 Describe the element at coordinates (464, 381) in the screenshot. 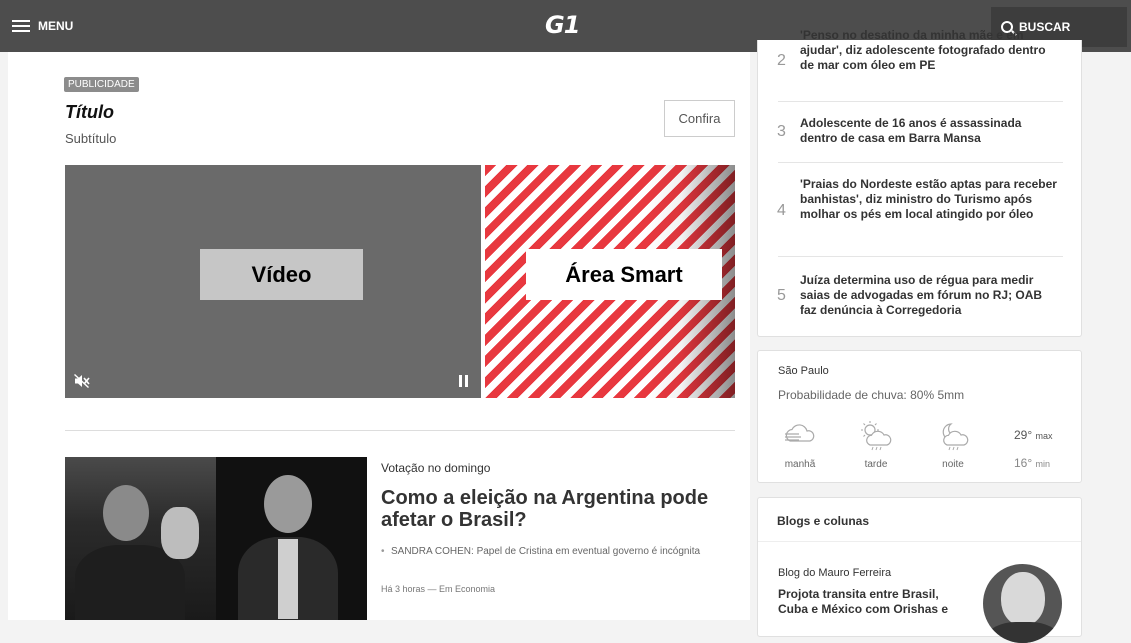

I see `pause-icon` at that location.